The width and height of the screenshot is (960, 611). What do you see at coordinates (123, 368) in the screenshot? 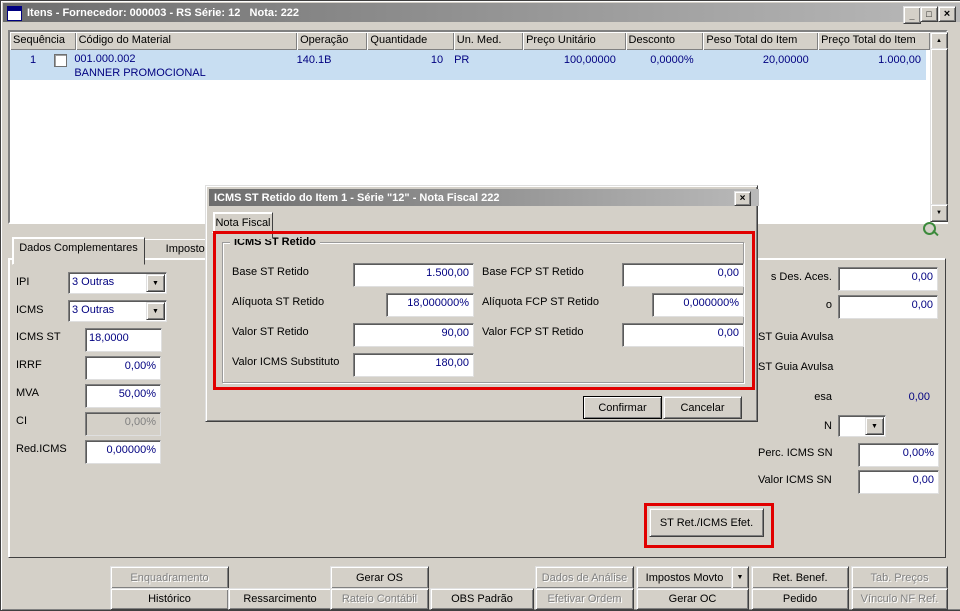
I see `irrf-field: 0,00%` at bounding box center [123, 368].